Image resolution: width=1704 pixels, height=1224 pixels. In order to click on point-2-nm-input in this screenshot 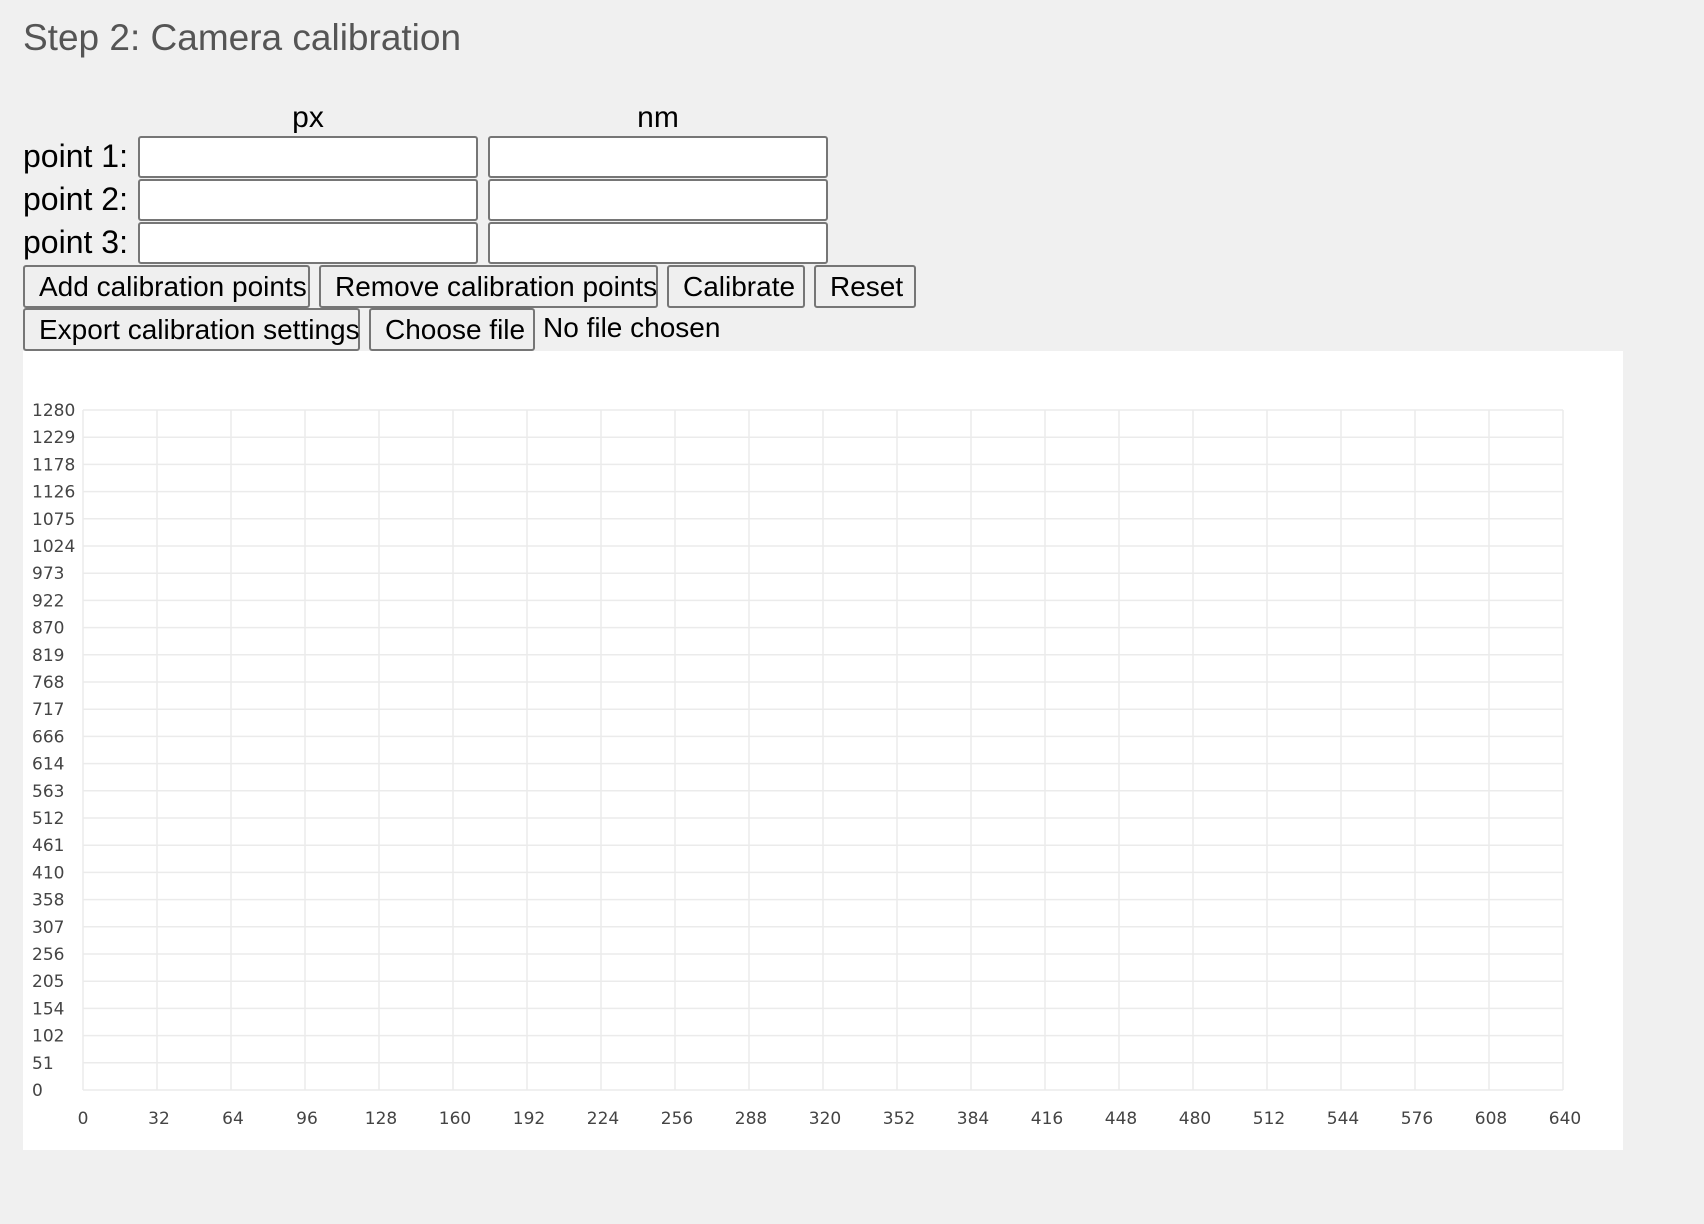, I will do `click(658, 200)`.